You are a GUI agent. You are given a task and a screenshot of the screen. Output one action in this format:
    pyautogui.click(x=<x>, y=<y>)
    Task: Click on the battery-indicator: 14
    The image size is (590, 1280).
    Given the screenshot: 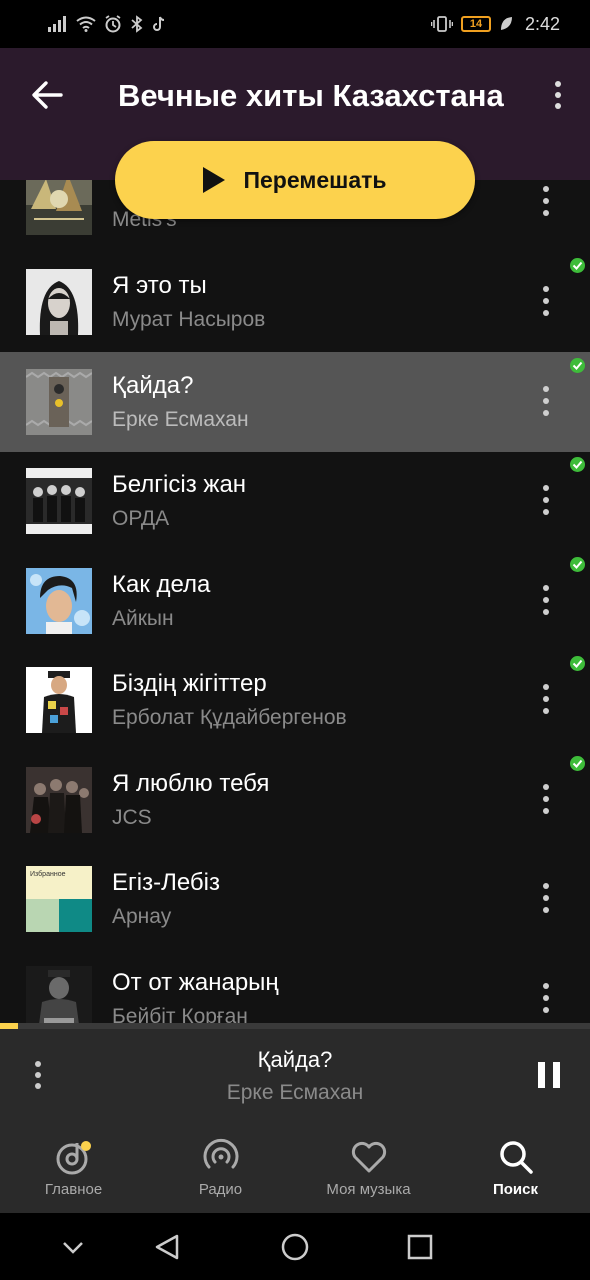 What is the action you would take?
    pyautogui.click(x=475, y=24)
    